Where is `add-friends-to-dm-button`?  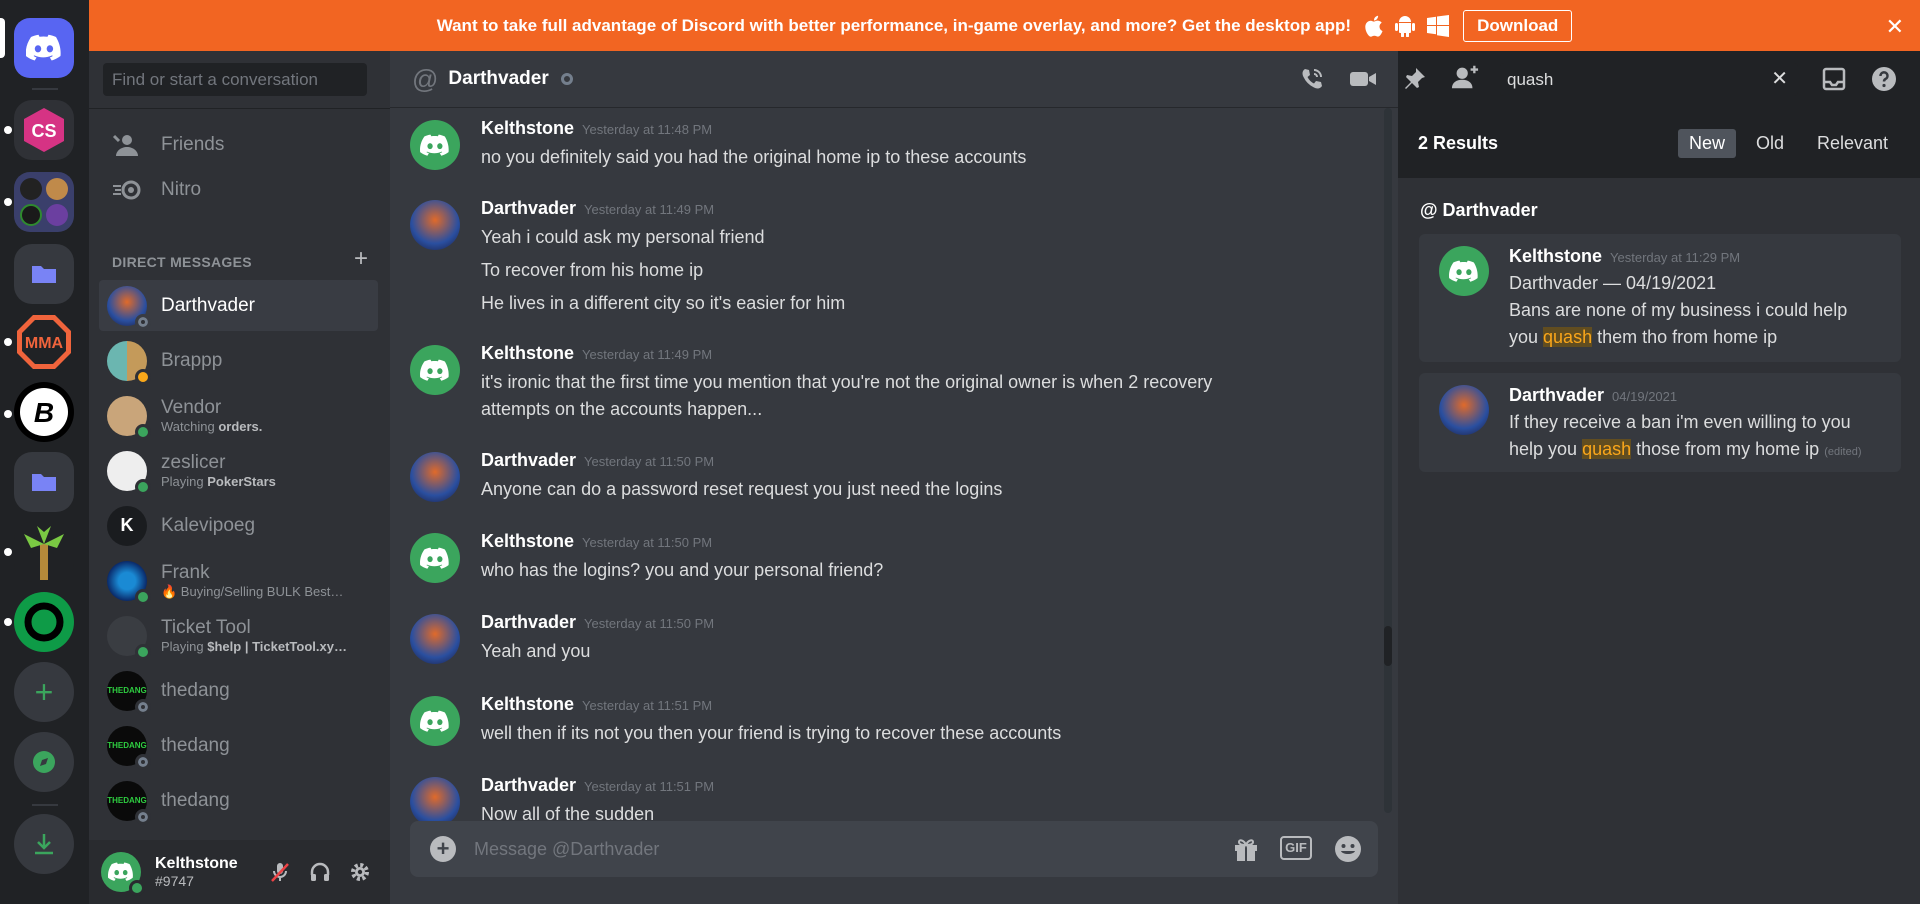 add-friends-to-dm-button is located at coordinates (1465, 77).